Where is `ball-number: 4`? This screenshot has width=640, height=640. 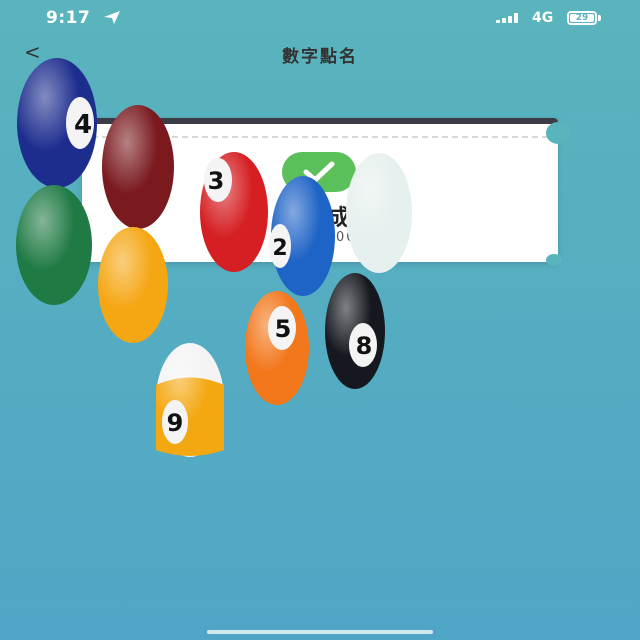
ball-number: 4 is located at coordinates (83, 125).